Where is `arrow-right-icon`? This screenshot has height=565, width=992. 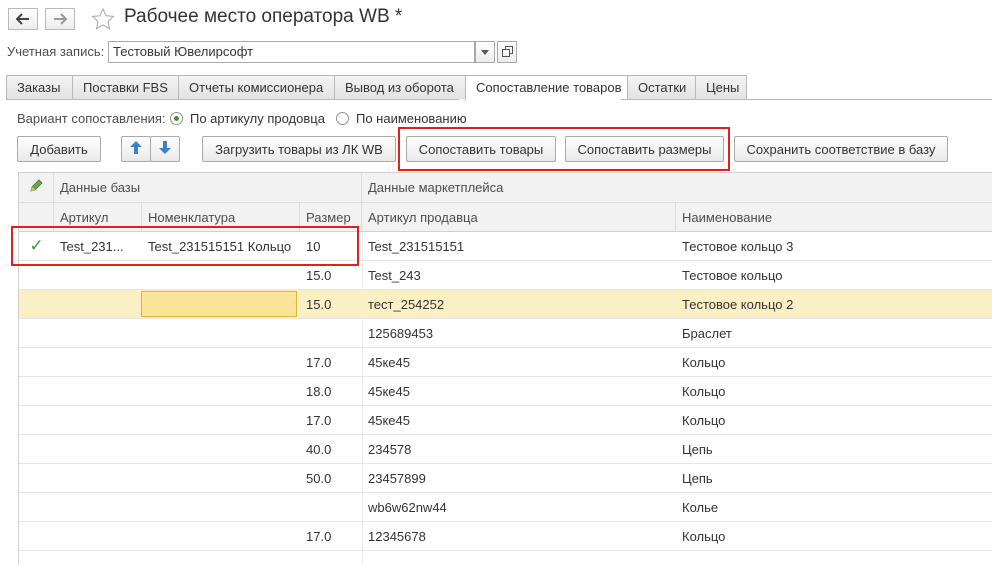
arrow-right-icon is located at coordinates (60, 19).